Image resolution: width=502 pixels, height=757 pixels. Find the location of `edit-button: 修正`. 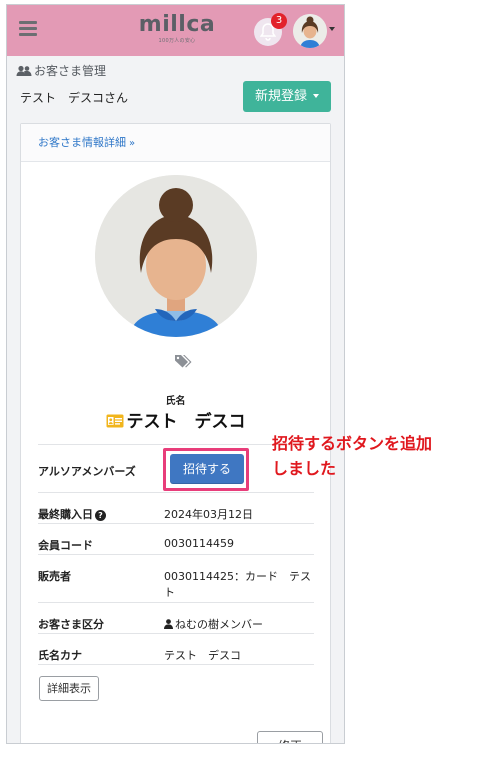

edit-button: 修正 is located at coordinates (290, 737).